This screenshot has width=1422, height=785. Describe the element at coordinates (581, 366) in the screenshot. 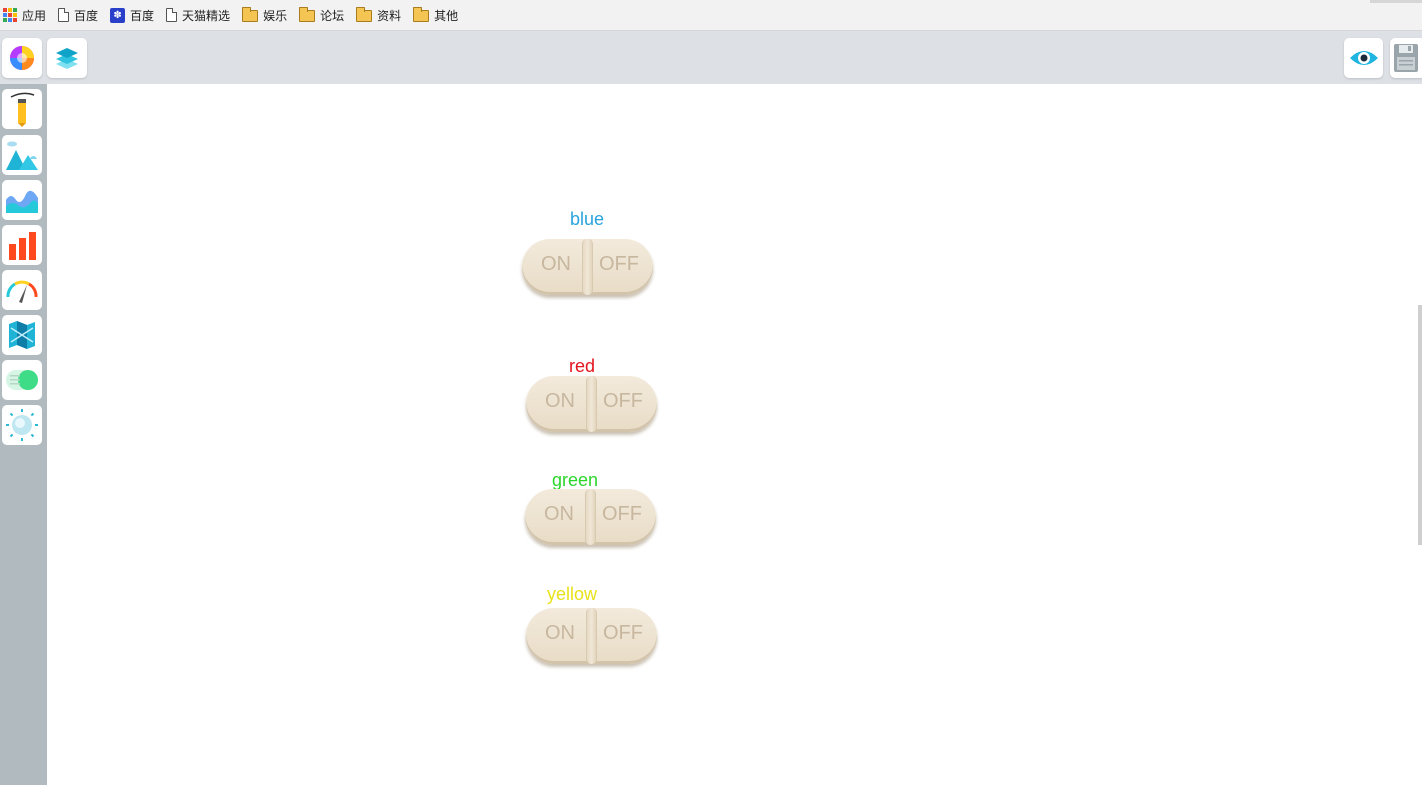

I see `switch-label-red: red` at that location.